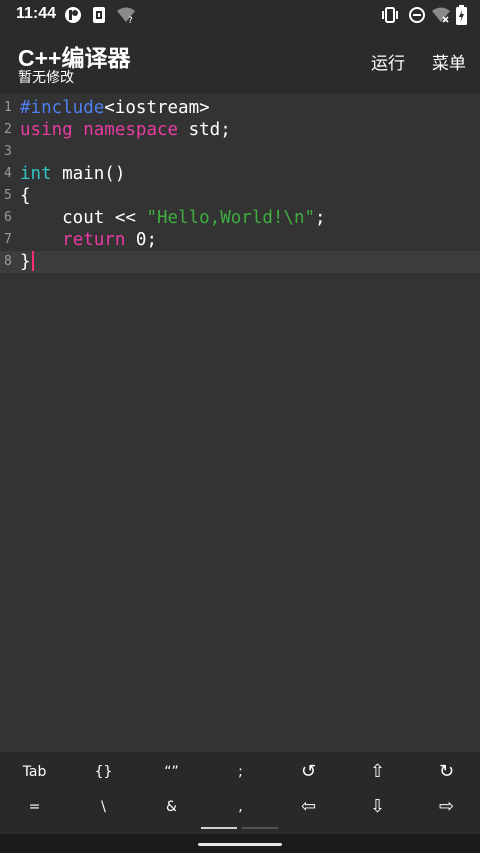 The width and height of the screenshot is (480, 853). I want to click on code-line: 7 return 0;, so click(240, 240).